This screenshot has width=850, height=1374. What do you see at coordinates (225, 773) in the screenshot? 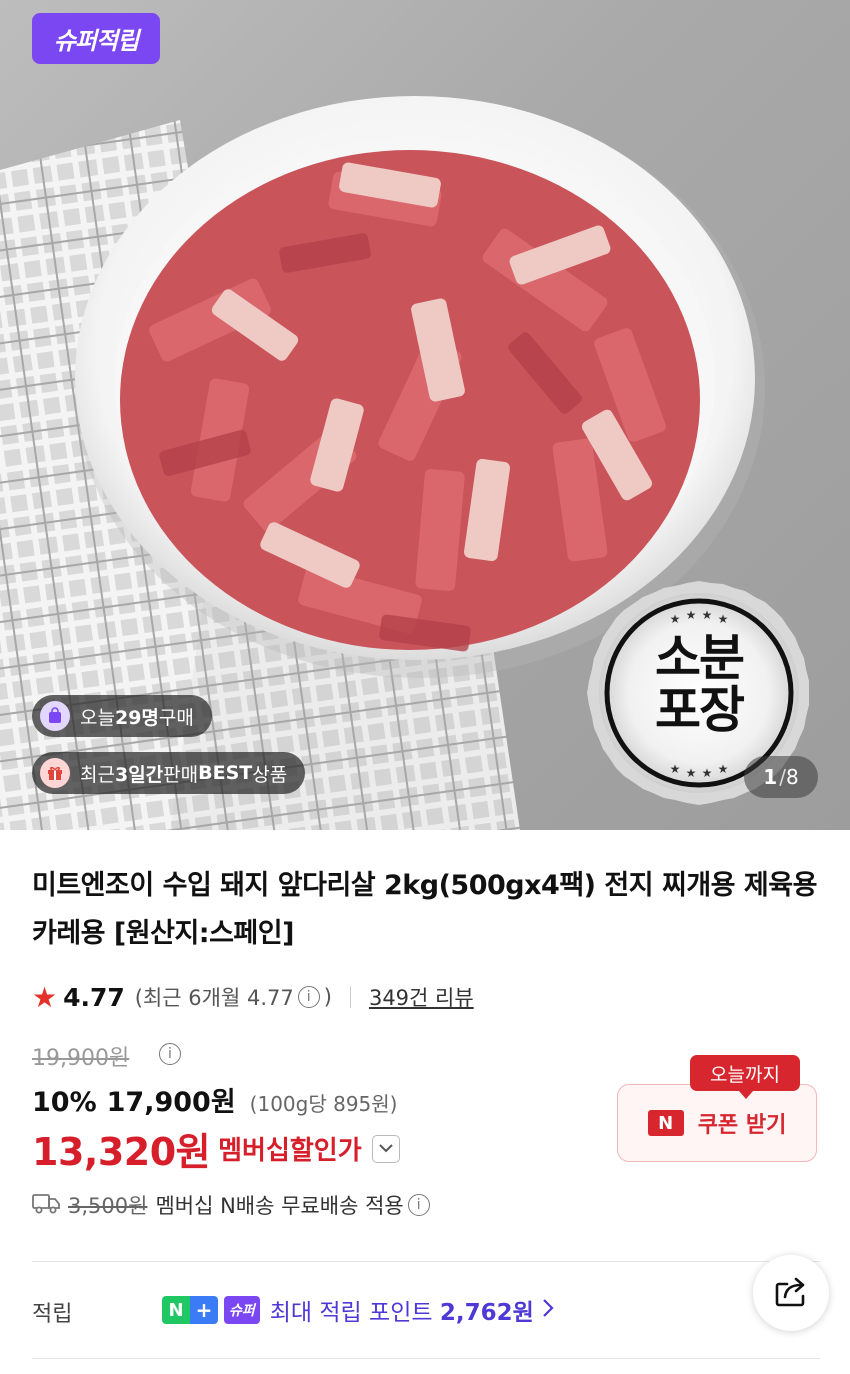
I see `best-word: BEST` at bounding box center [225, 773].